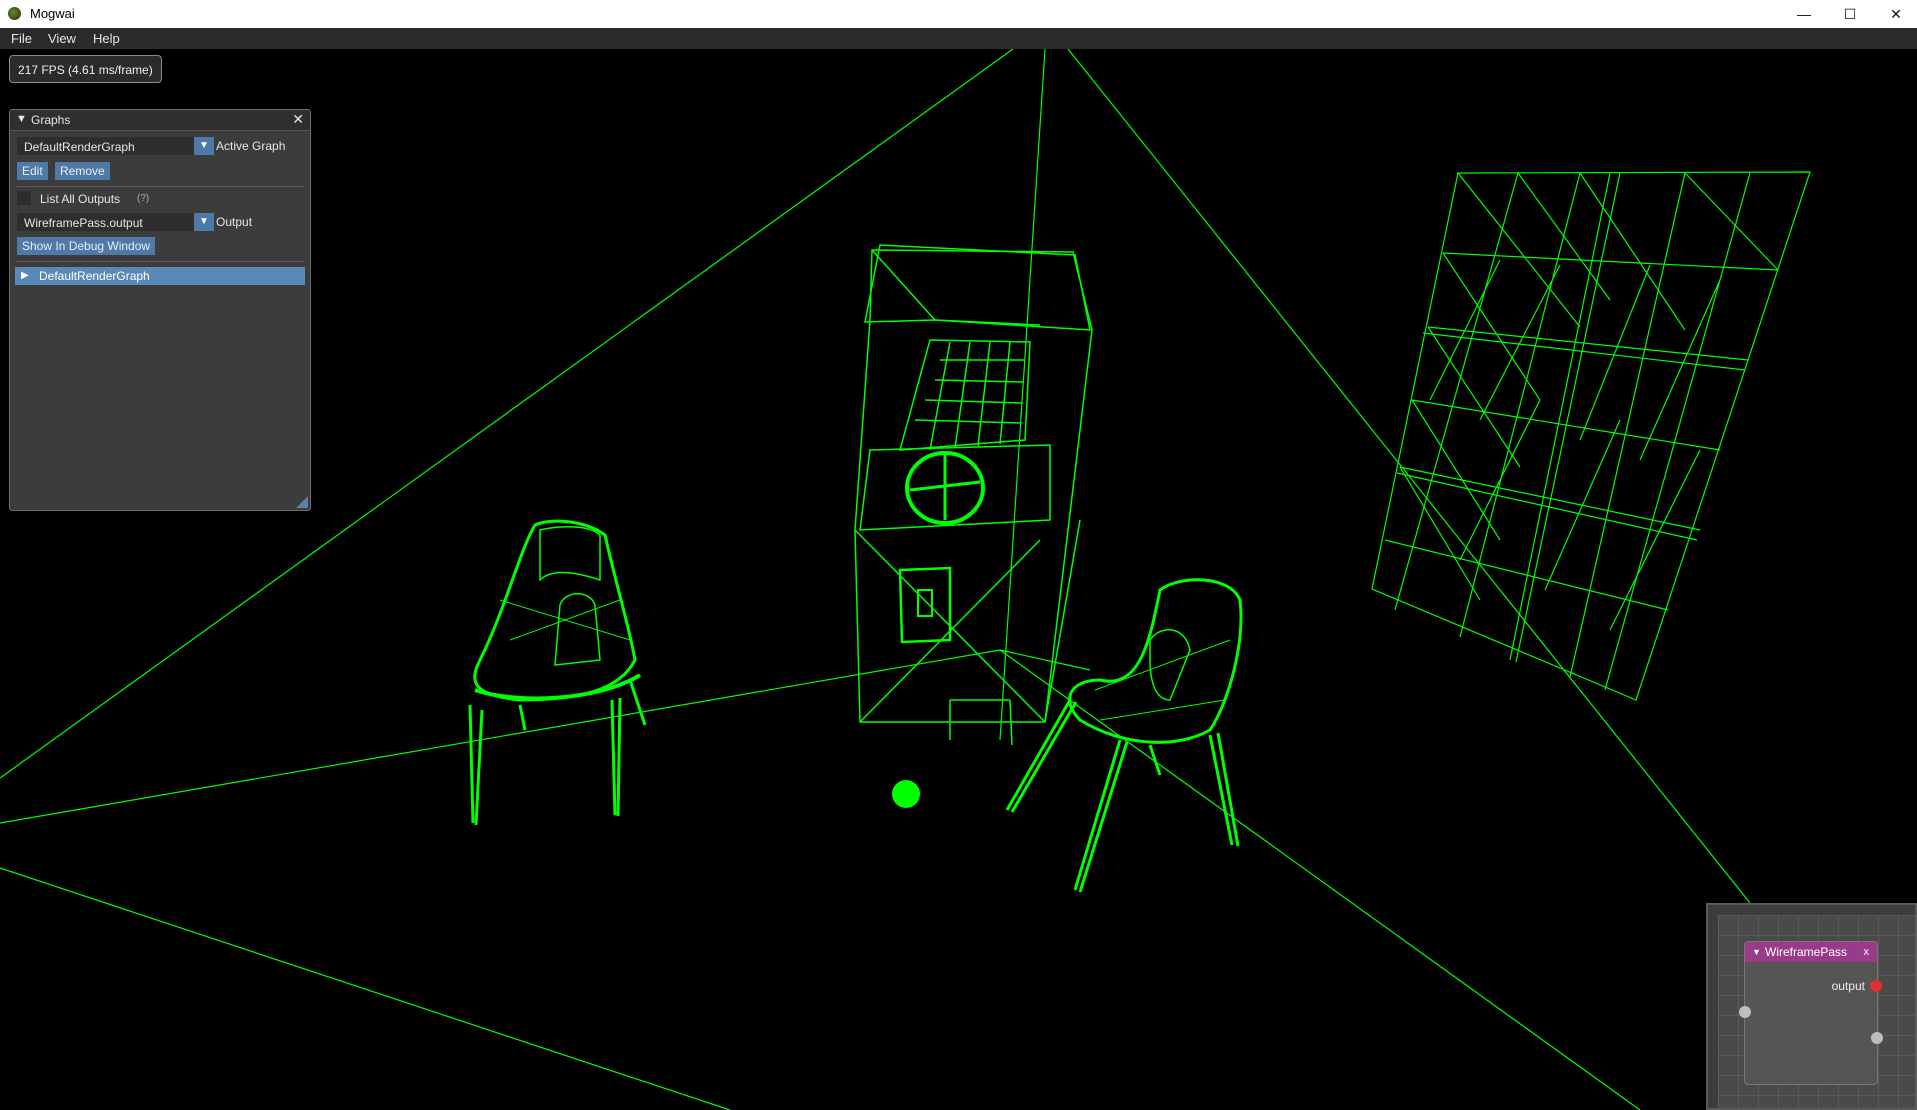 This screenshot has width=1917, height=1110. Describe the element at coordinates (32, 171) in the screenshot. I see `edit-button: Edit` at that location.